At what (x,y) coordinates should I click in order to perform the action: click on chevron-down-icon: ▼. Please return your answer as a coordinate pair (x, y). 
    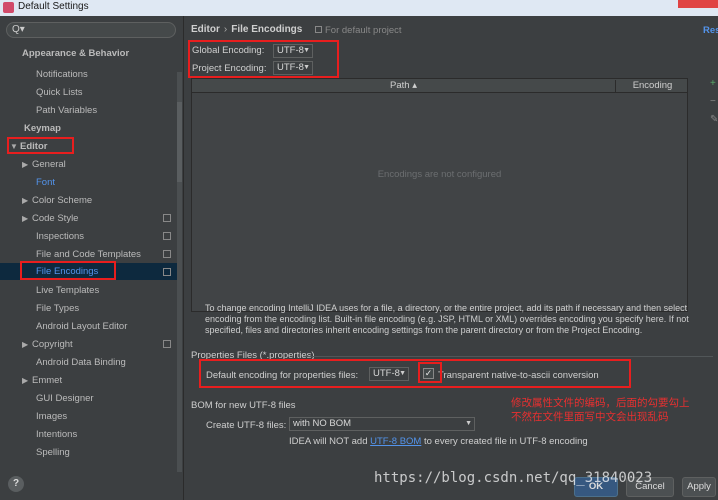
    Looking at the image, I should click on (468, 423).